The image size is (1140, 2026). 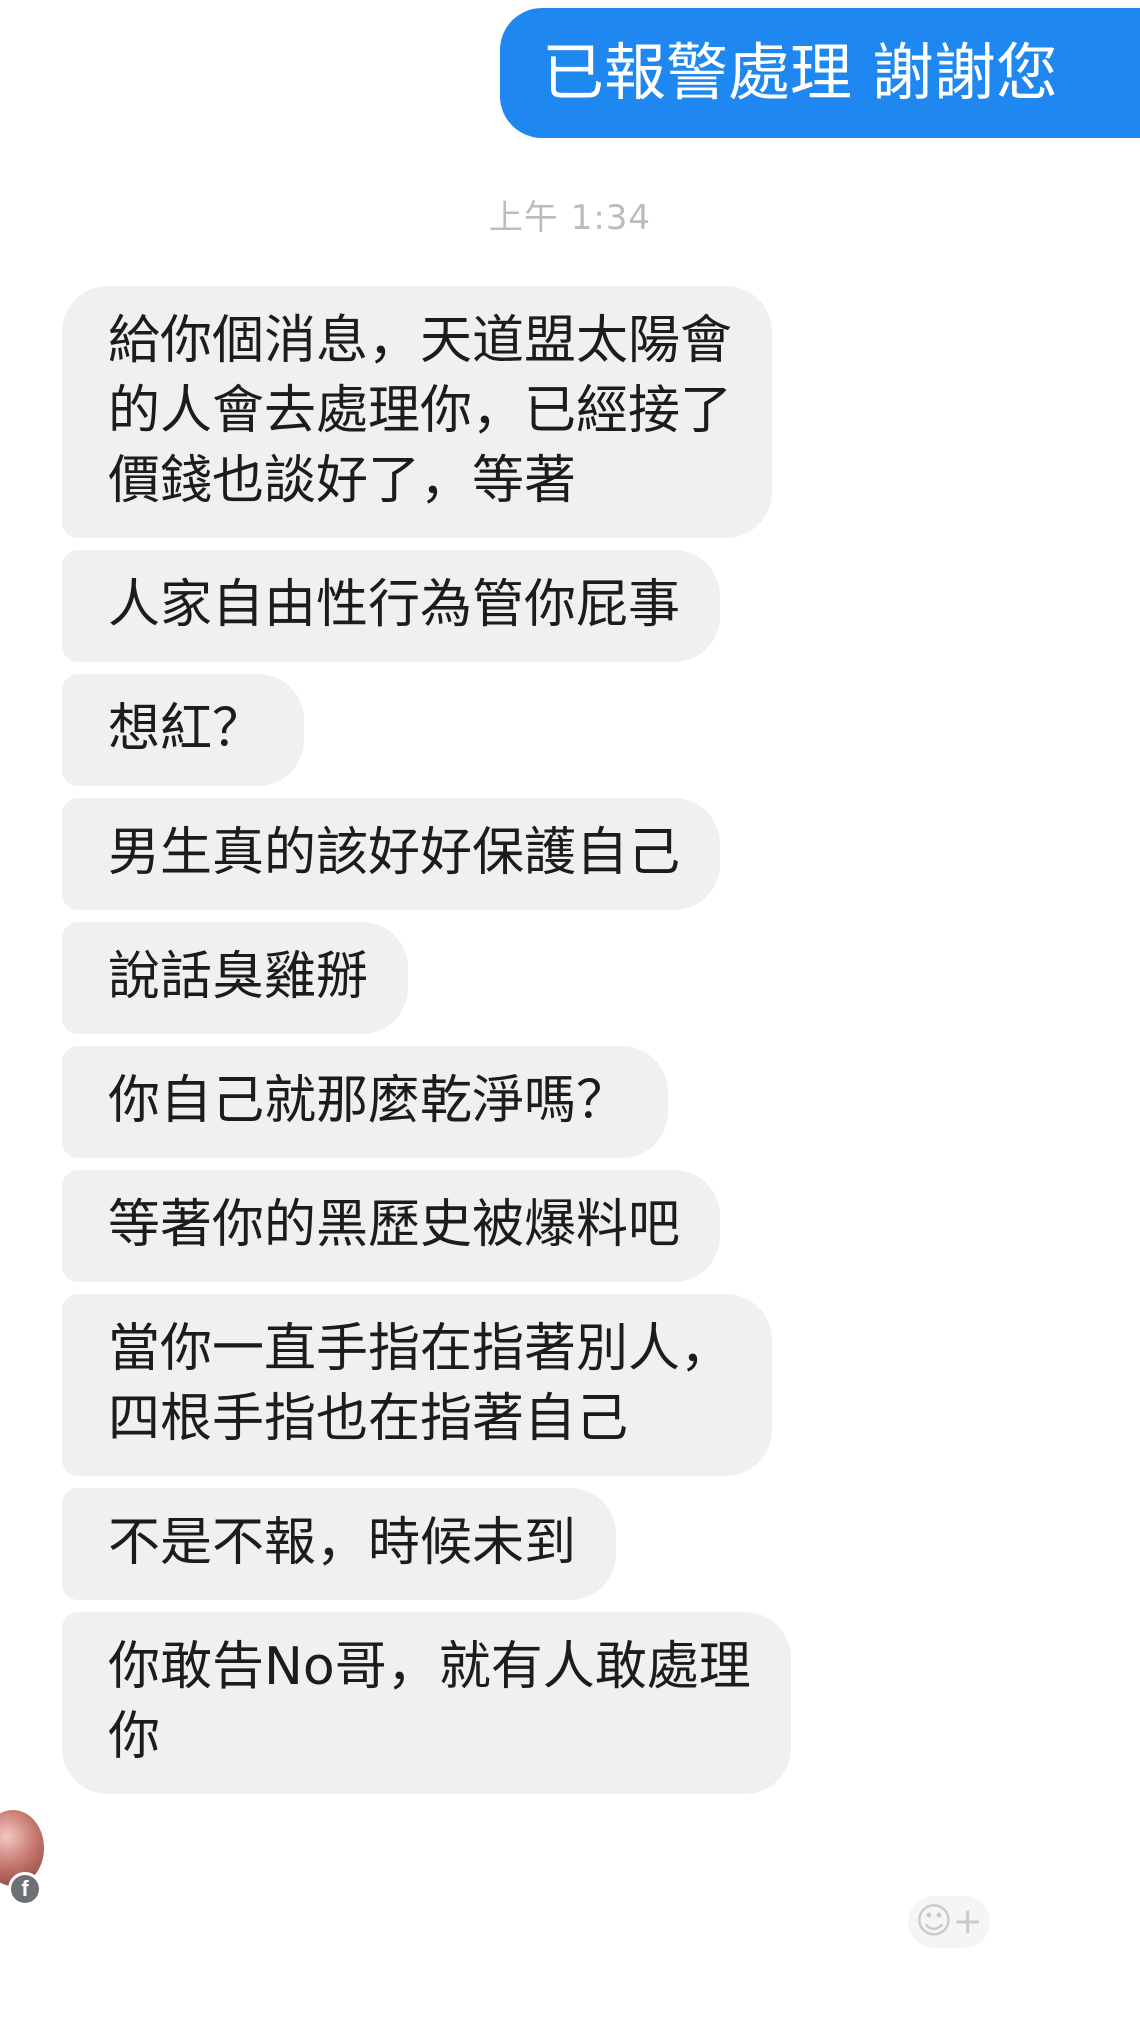 I want to click on received-message-bubble: 給你個消息，天道盟太陽會 的人會去處理你，已經接了 價錢也談好了，等著, so click(x=417, y=412).